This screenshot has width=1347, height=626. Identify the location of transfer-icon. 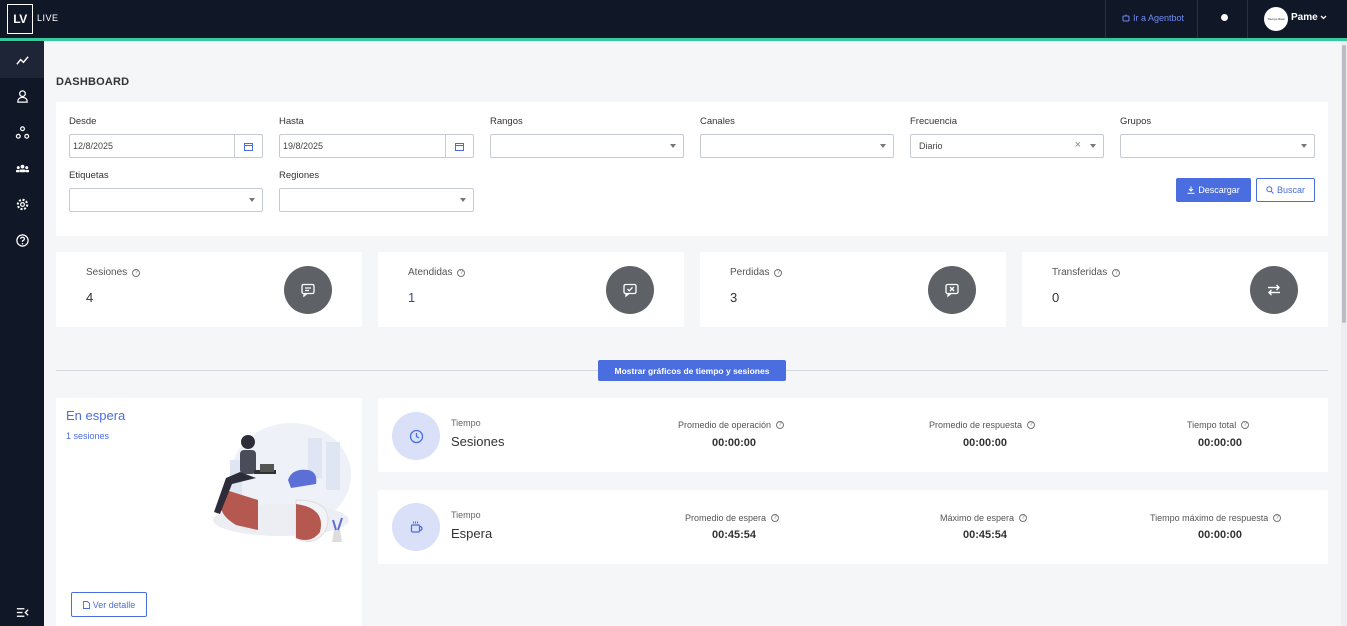
(1274, 290).